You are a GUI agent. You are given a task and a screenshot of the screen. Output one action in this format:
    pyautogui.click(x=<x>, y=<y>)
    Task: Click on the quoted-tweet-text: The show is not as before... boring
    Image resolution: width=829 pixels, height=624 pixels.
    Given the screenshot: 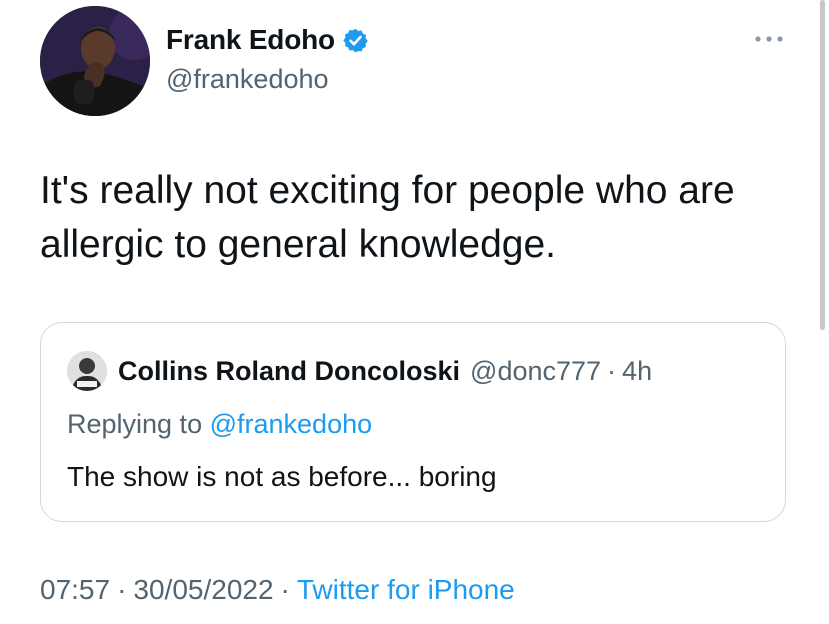 What is the action you would take?
    pyautogui.click(x=282, y=476)
    